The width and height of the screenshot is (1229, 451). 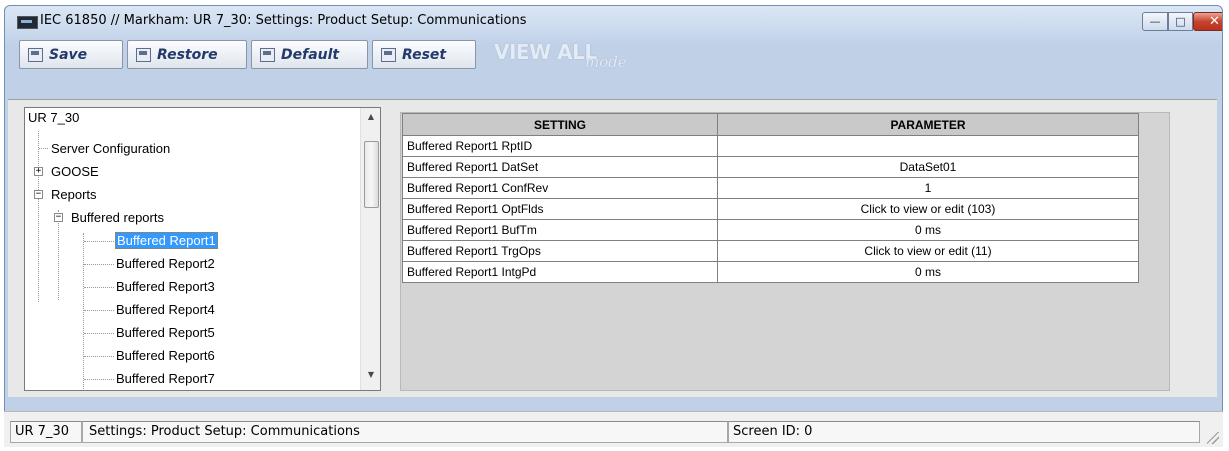 I want to click on tree-item-server-configuration: Server Configuration, so click(x=110, y=148).